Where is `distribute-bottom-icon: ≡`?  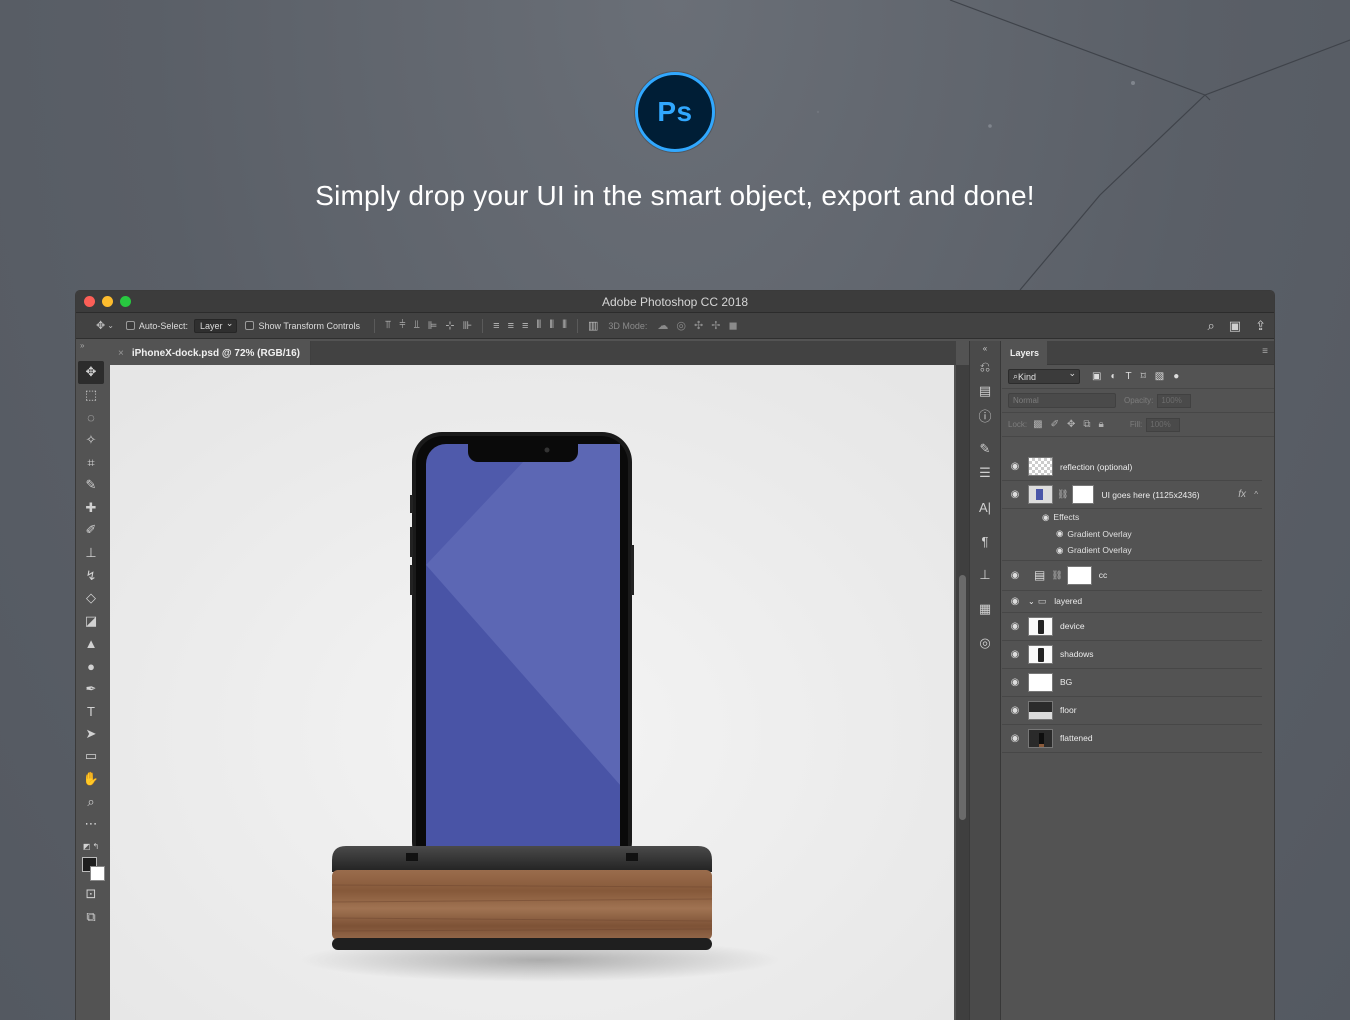
distribute-bottom-icon: ≡ is located at coordinates (525, 326).